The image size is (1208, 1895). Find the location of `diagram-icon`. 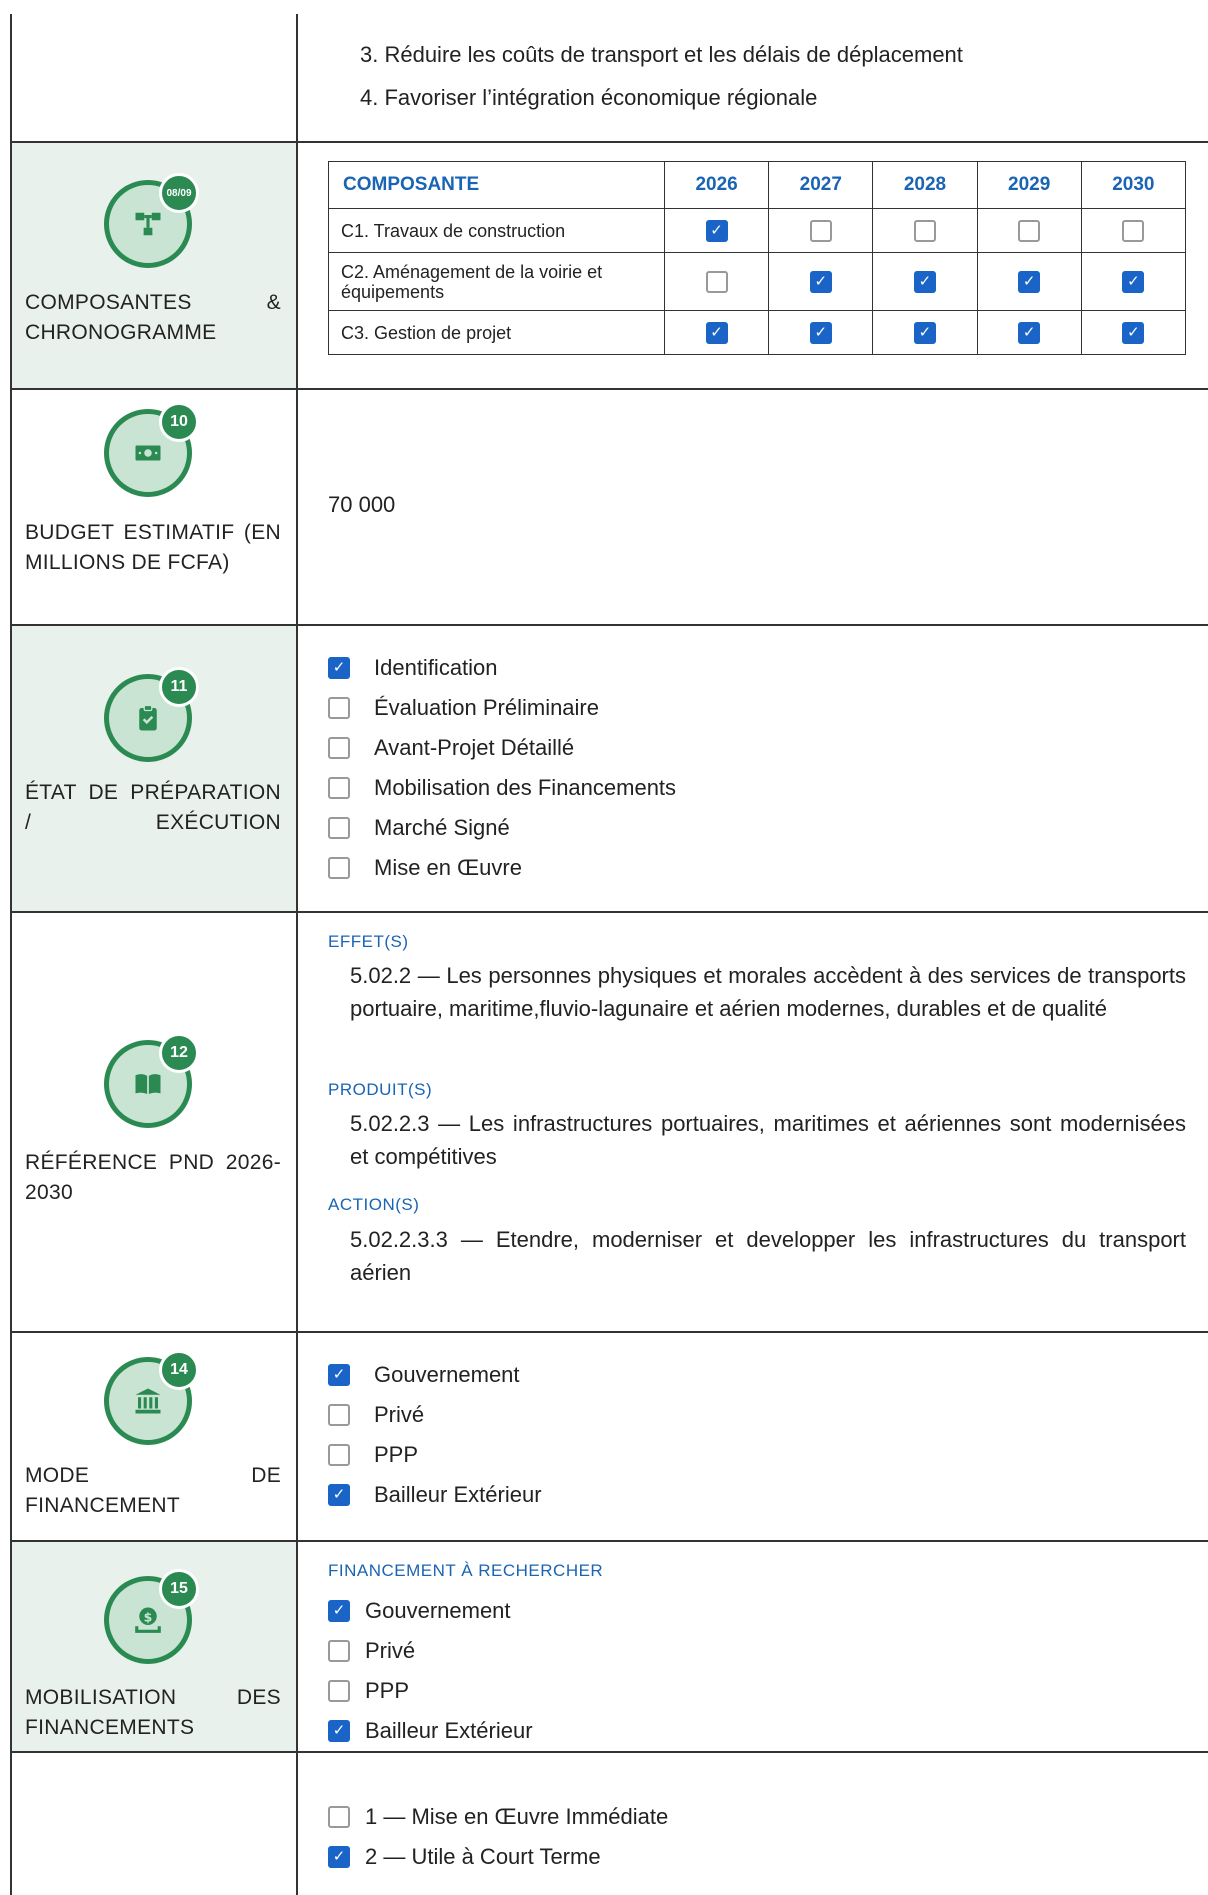

diagram-icon is located at coordinates (148, 224).